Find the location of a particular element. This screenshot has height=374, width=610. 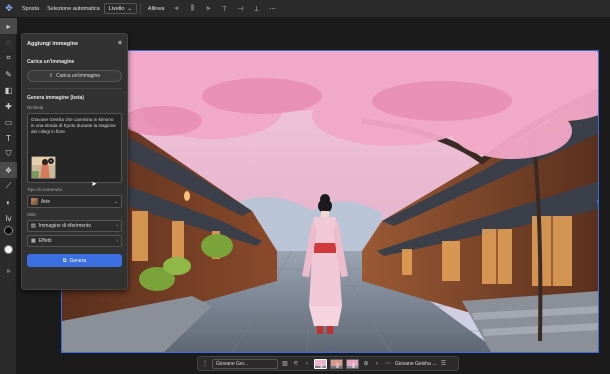

layer-select-value: Livello is located at coordinates (116, 8).